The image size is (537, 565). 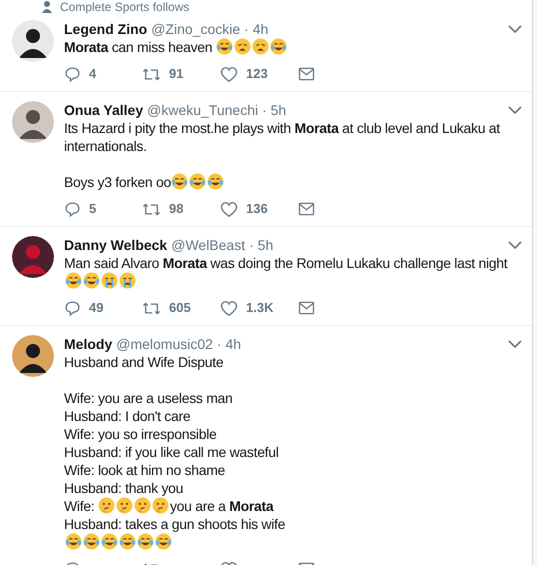 What do you see at coordinates (116, 245) in the screenshot?
I see `user-name: Danny Welbeck` at bounding box center [116, 245].